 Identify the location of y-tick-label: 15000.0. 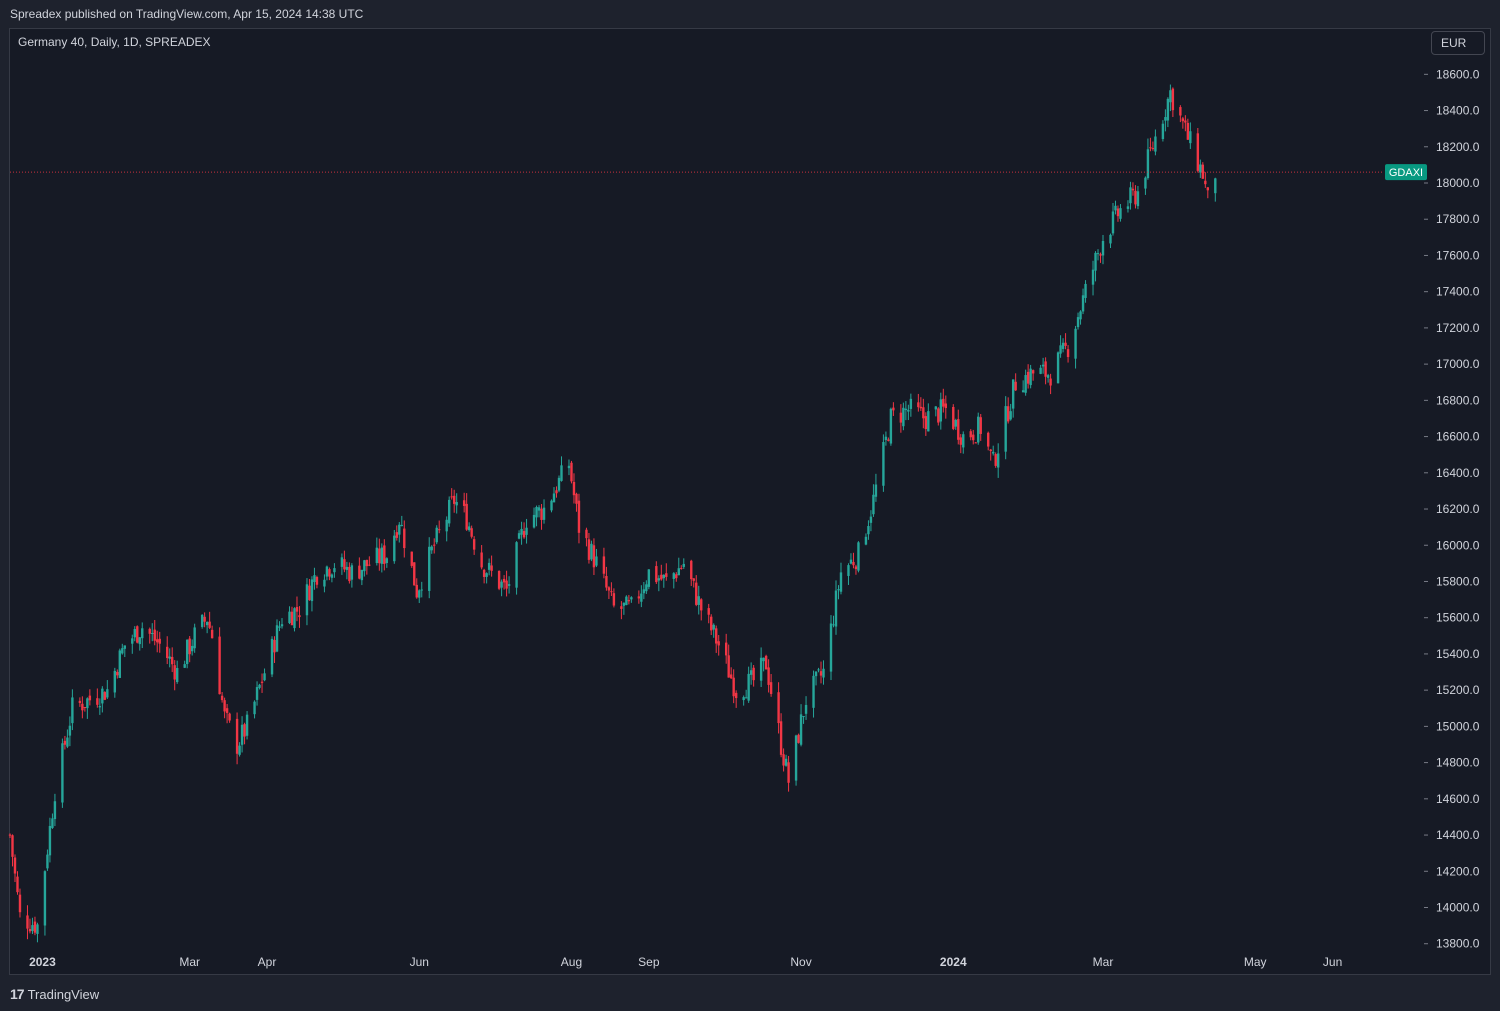
(1458, 726).